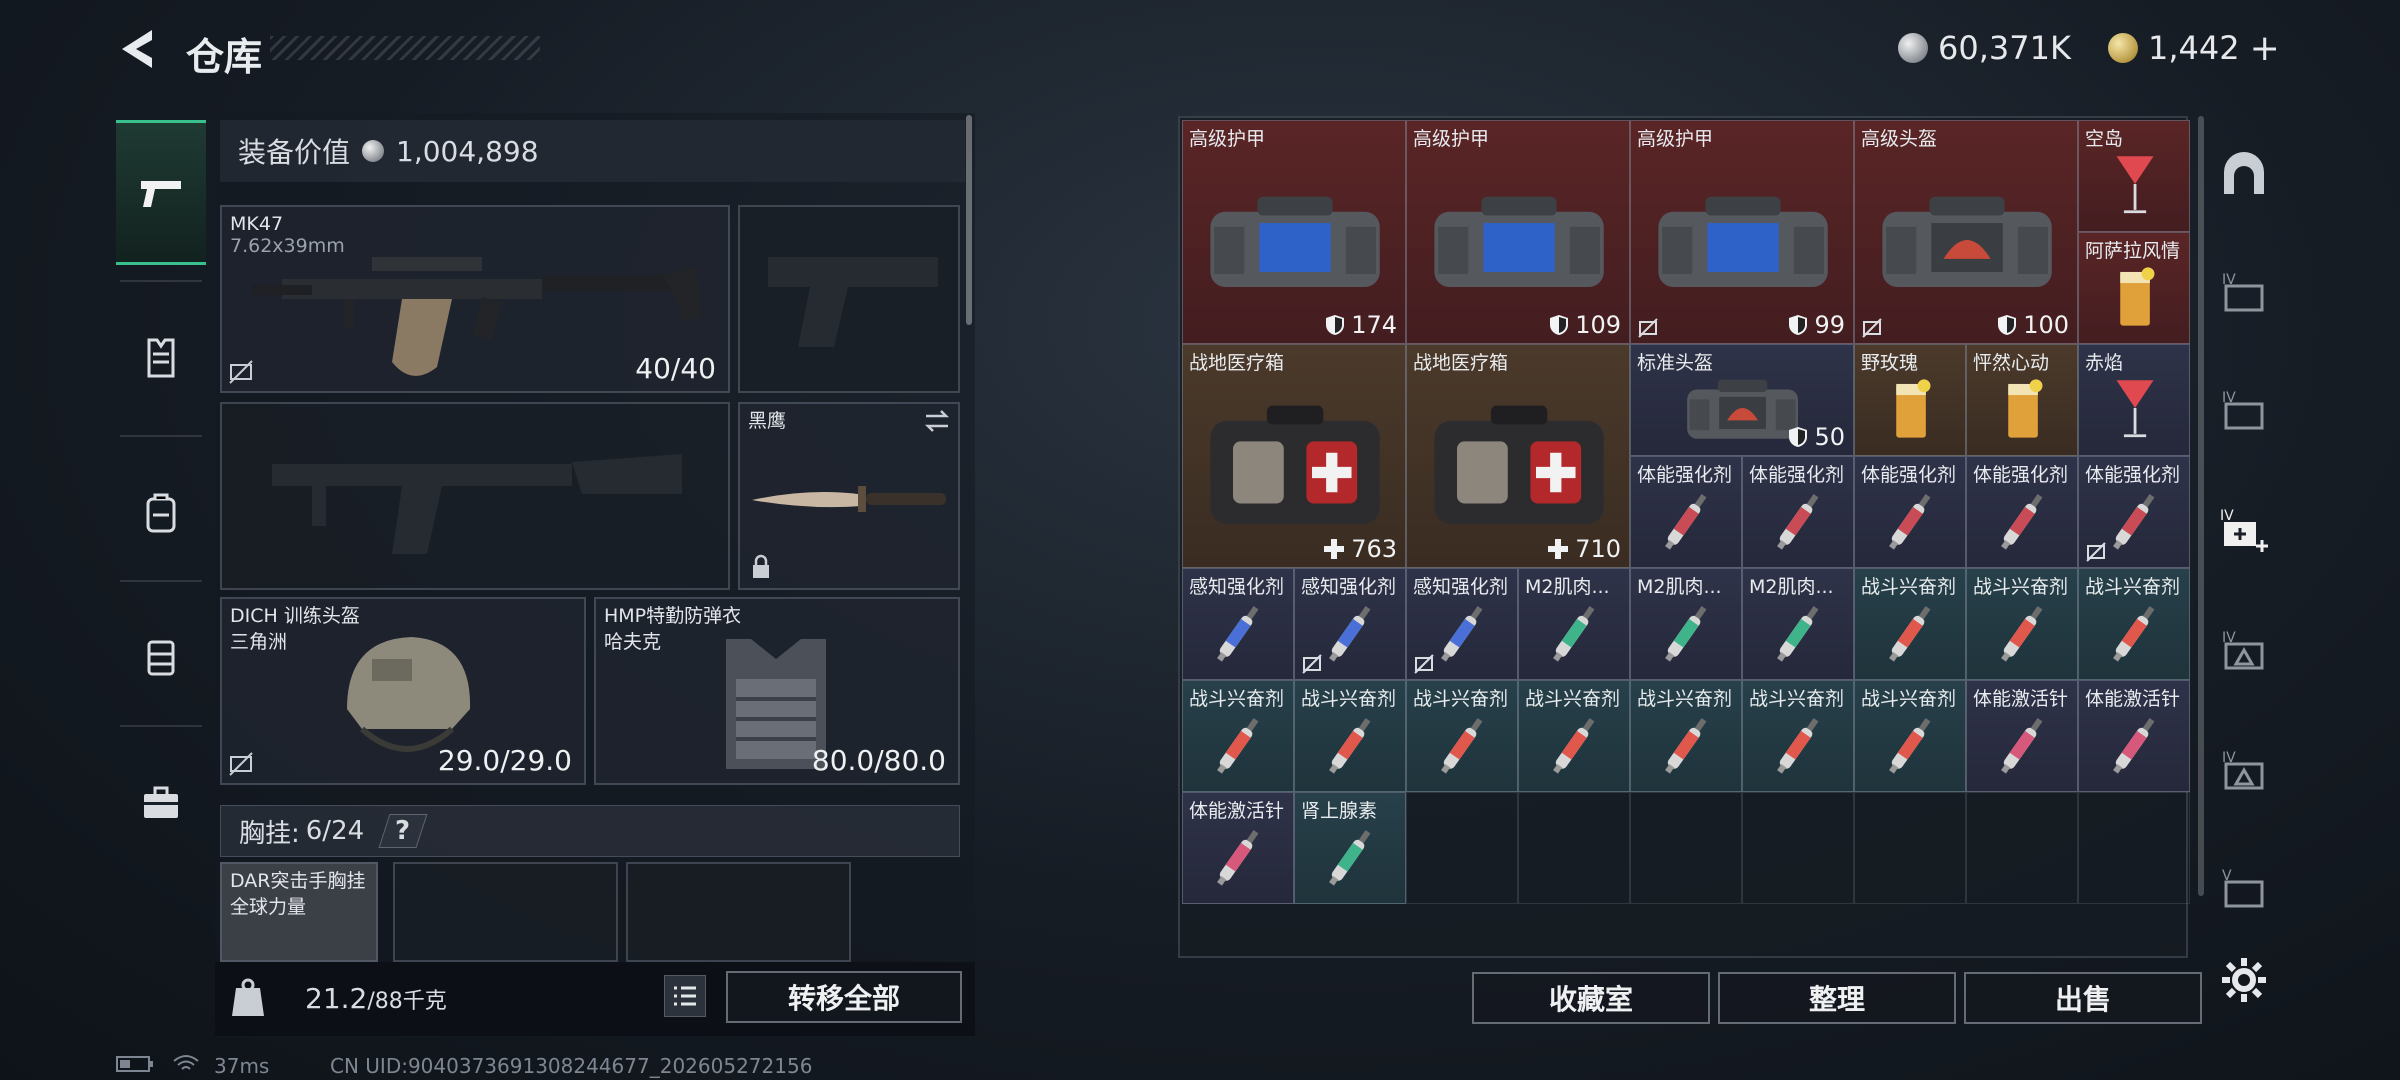 The image size is (2400, 1080). I want to click on stash-item: 战地医疗箱 763, so click(1294, 456).